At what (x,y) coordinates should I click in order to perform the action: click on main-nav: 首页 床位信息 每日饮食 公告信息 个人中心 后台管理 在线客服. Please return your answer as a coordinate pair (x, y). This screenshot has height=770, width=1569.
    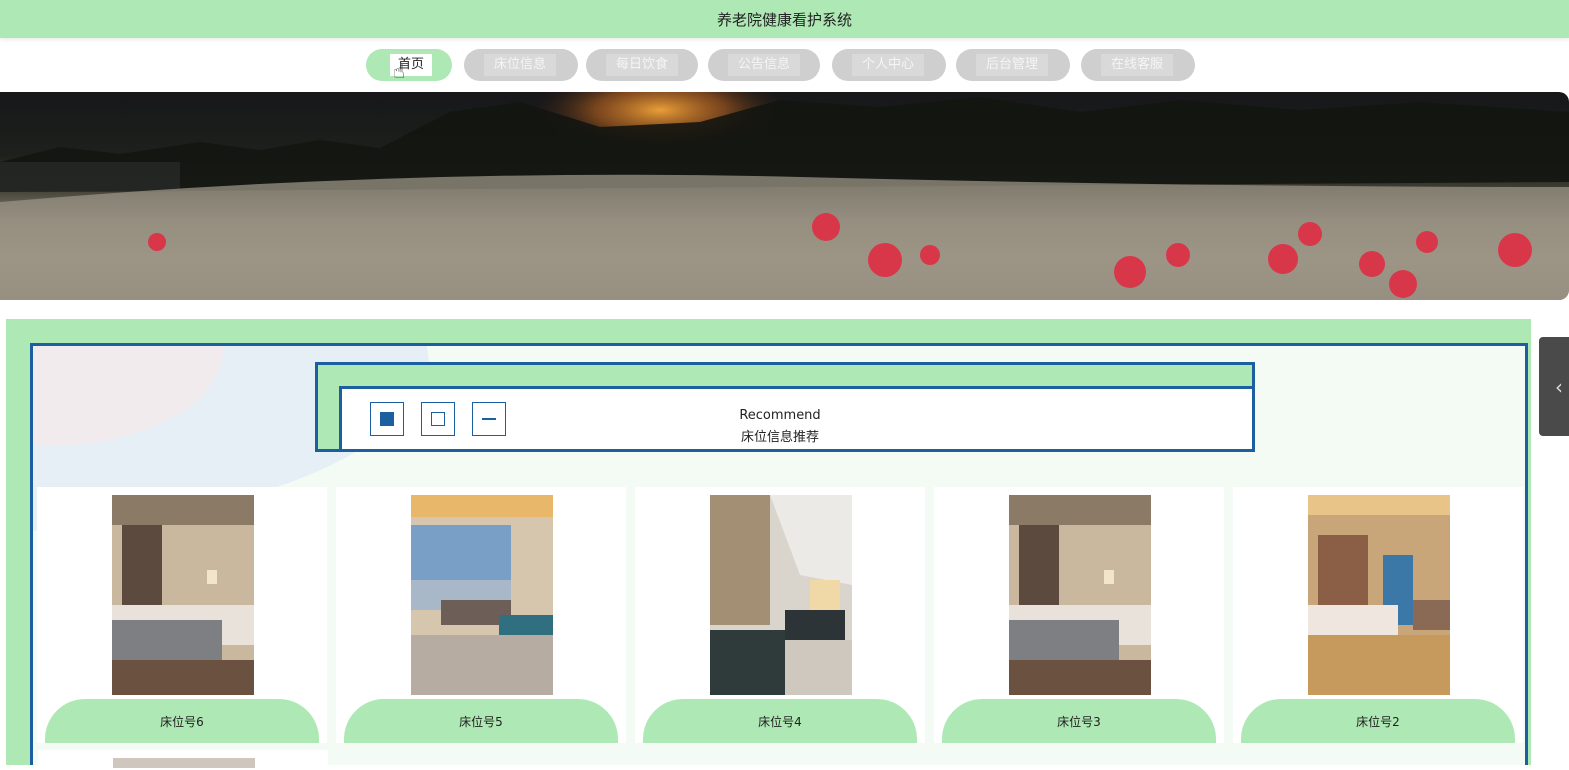
    Looking at the image, I should click on (784, 66).